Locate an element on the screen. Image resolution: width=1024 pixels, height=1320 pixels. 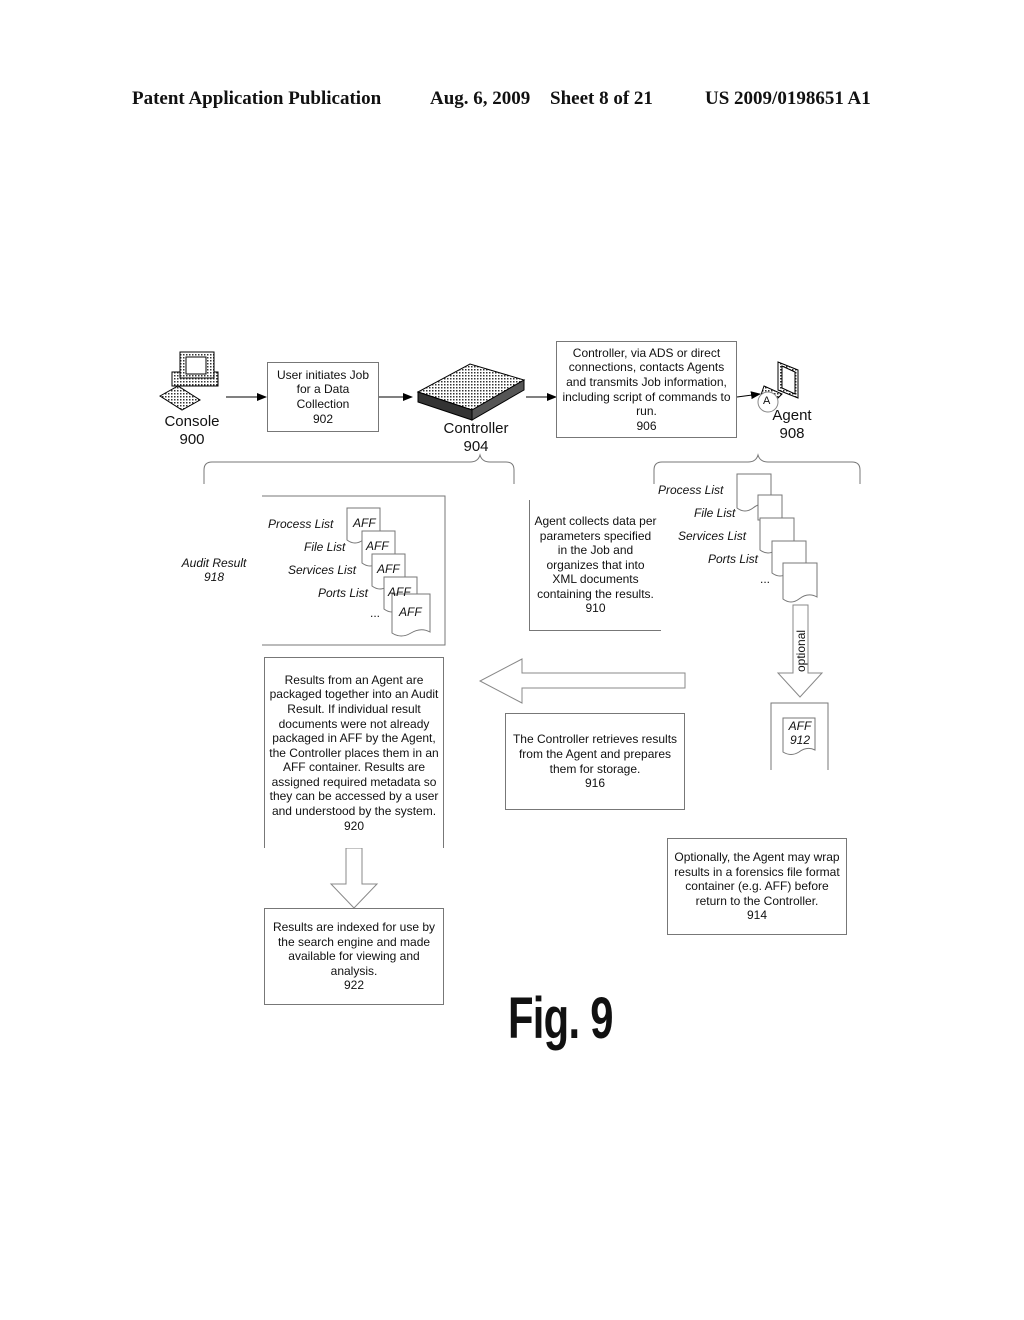
figure-label: Fig. 9 is located at coordinates (560, 1018).